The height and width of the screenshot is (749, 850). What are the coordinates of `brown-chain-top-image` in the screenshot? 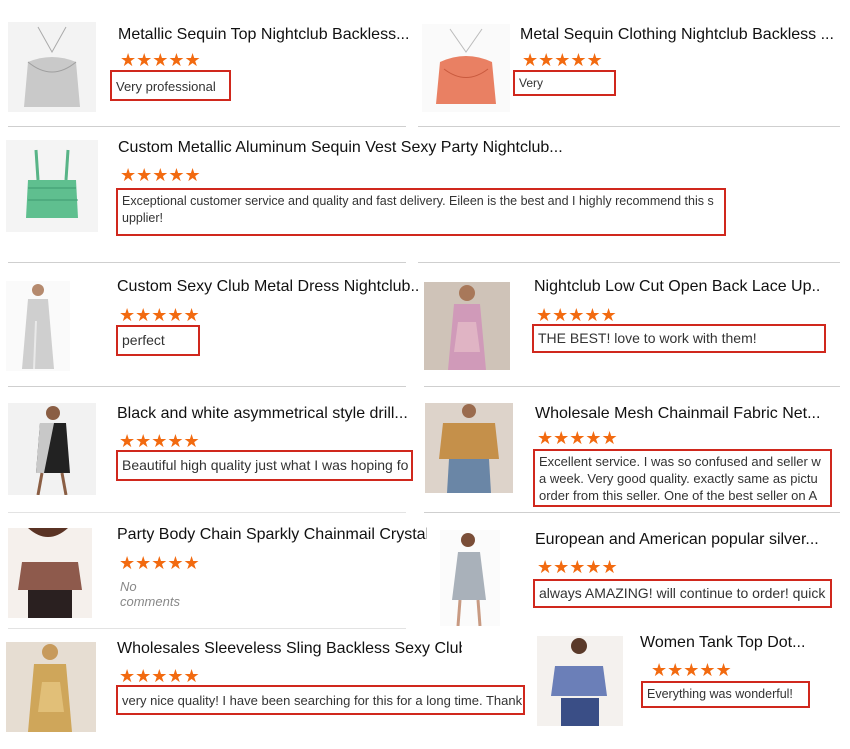 It's located at (50, 573).